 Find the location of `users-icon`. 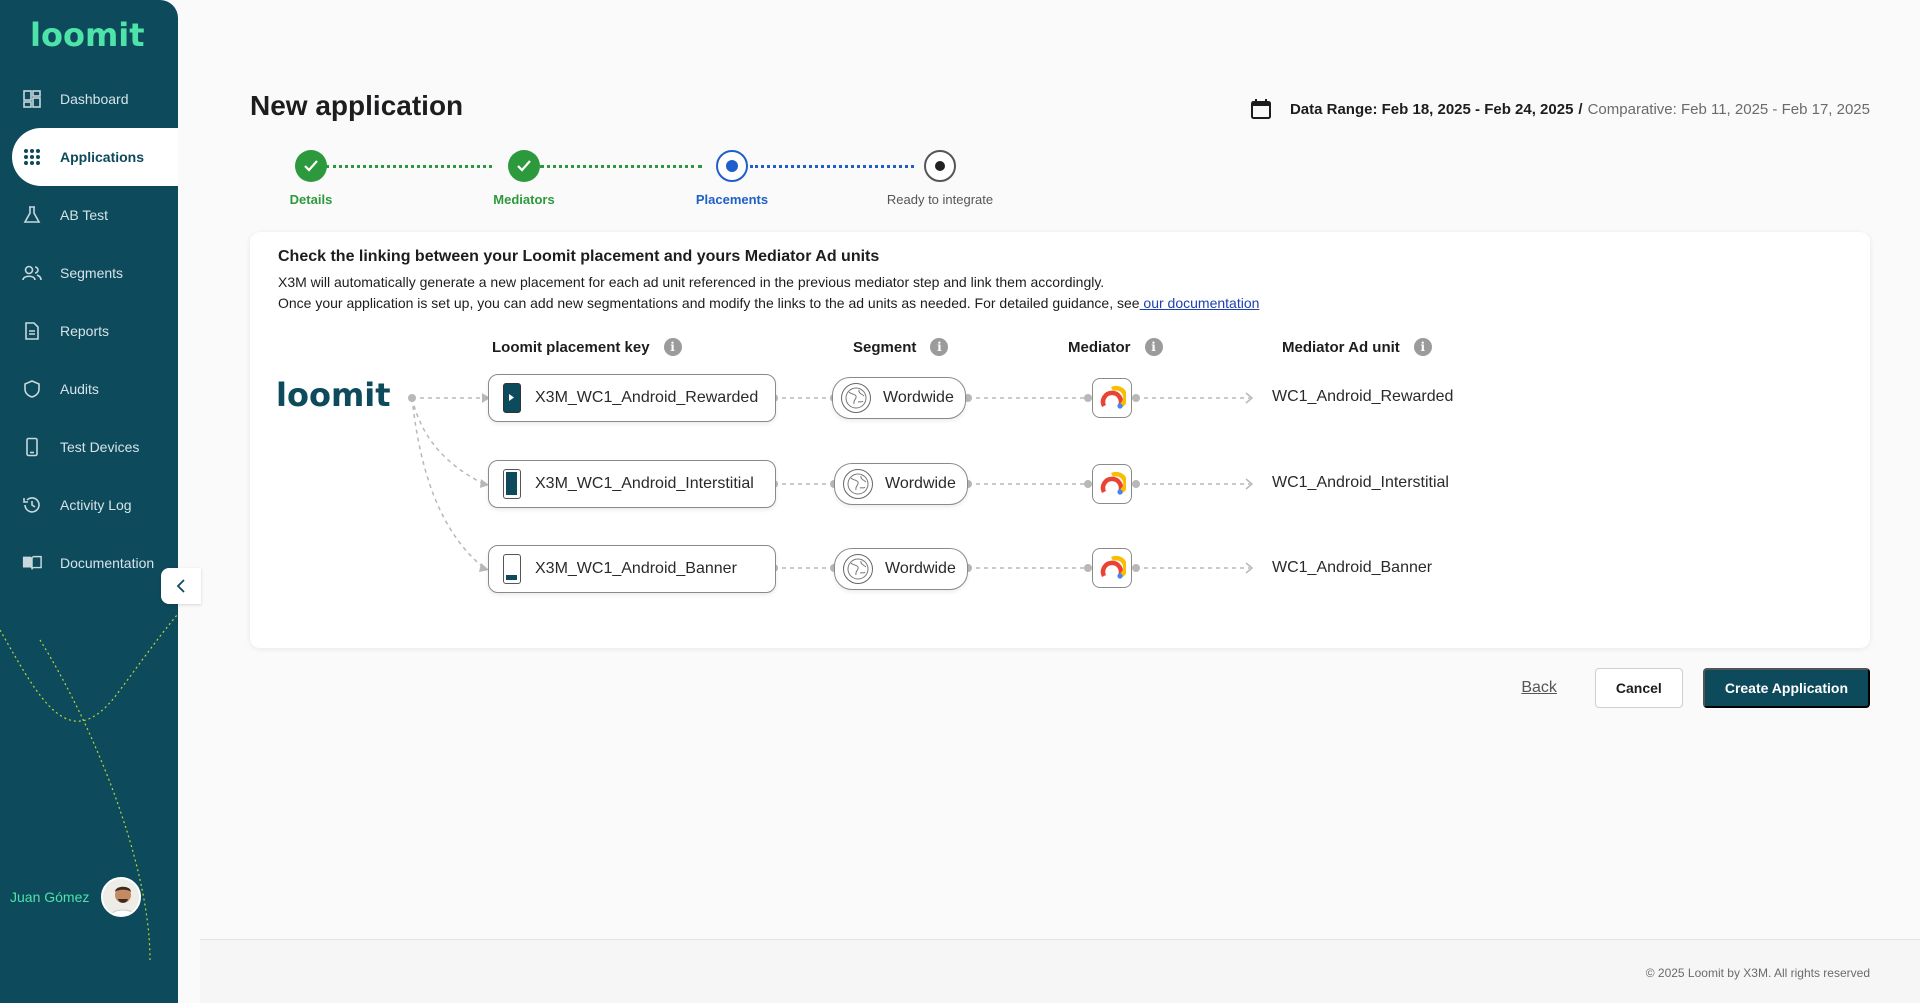

users-icon is located at coordinates (32, 273).